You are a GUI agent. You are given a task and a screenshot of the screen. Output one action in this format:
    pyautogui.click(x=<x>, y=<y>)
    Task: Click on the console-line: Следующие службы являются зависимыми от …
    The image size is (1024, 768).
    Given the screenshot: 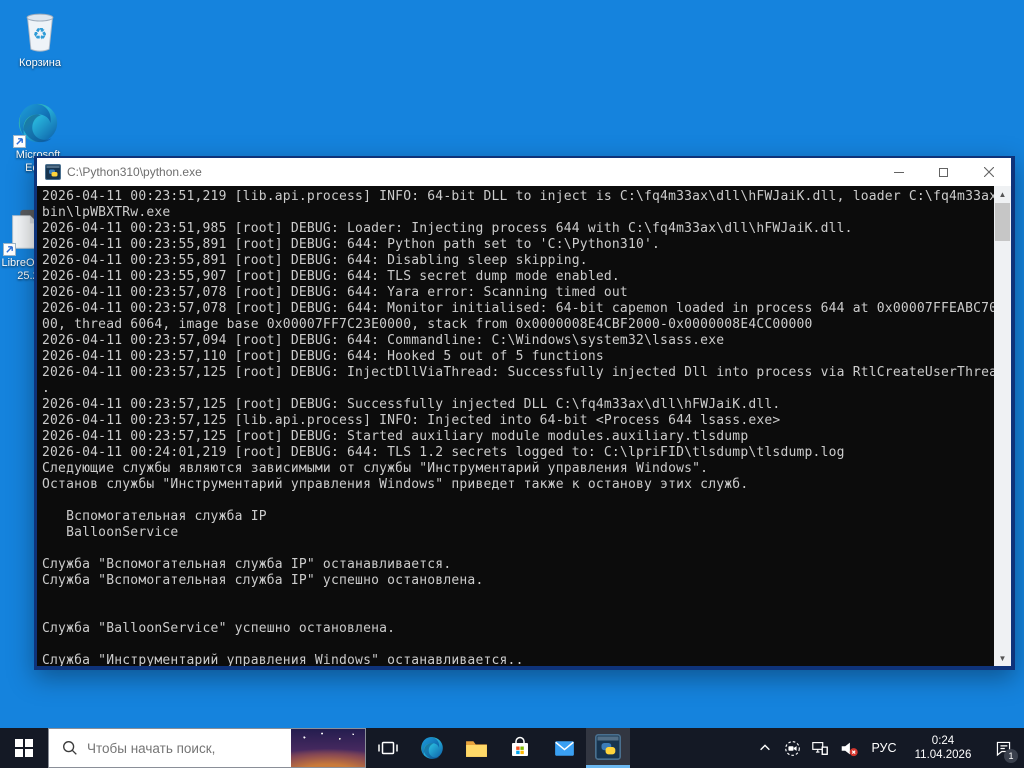 What is the action you would take?
    pyautogui.click(x=375, y=468)
    